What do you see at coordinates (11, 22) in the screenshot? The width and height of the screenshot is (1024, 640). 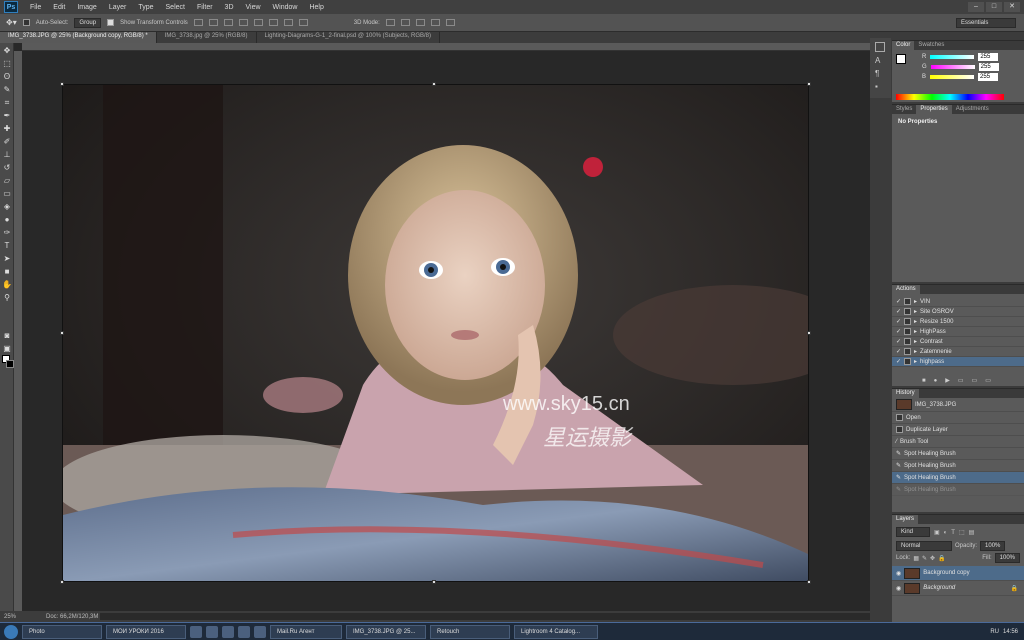 I see `move-tool-icon: ✥▾` at bounding box center [11, 22].